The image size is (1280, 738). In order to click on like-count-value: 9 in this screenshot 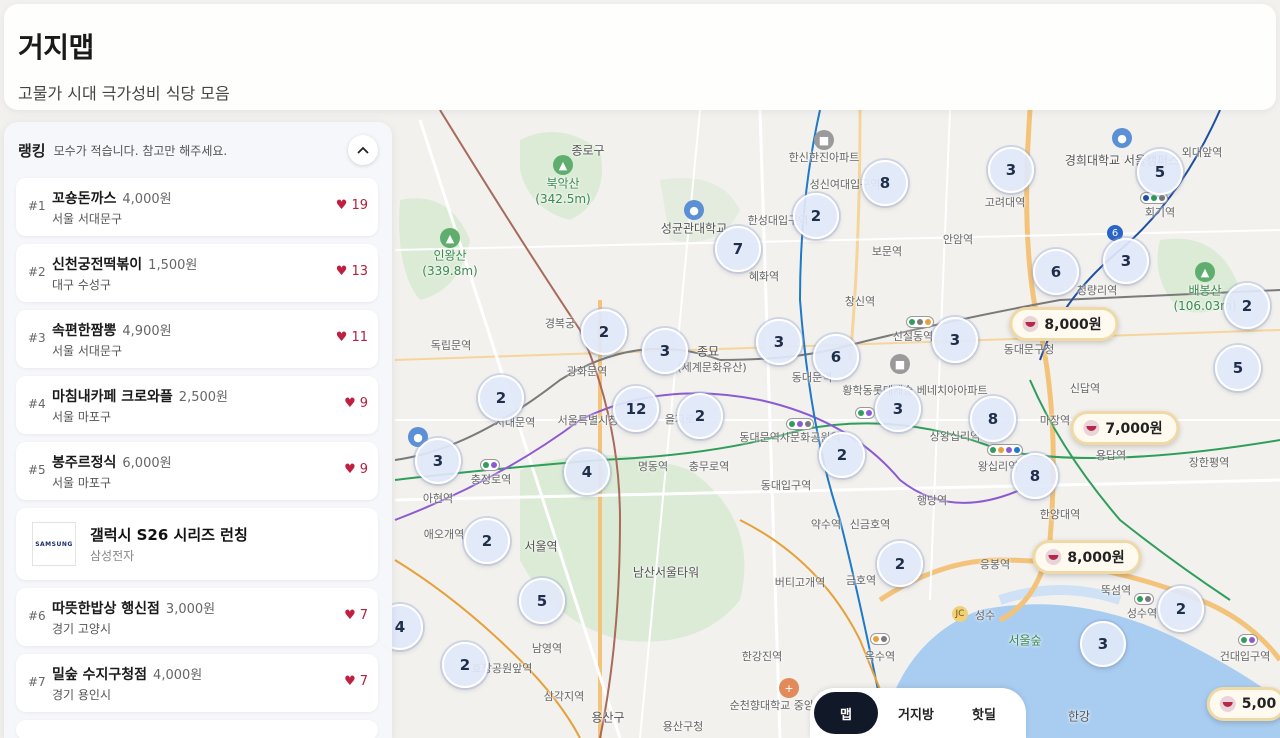, I will do `click(363, 403)`.